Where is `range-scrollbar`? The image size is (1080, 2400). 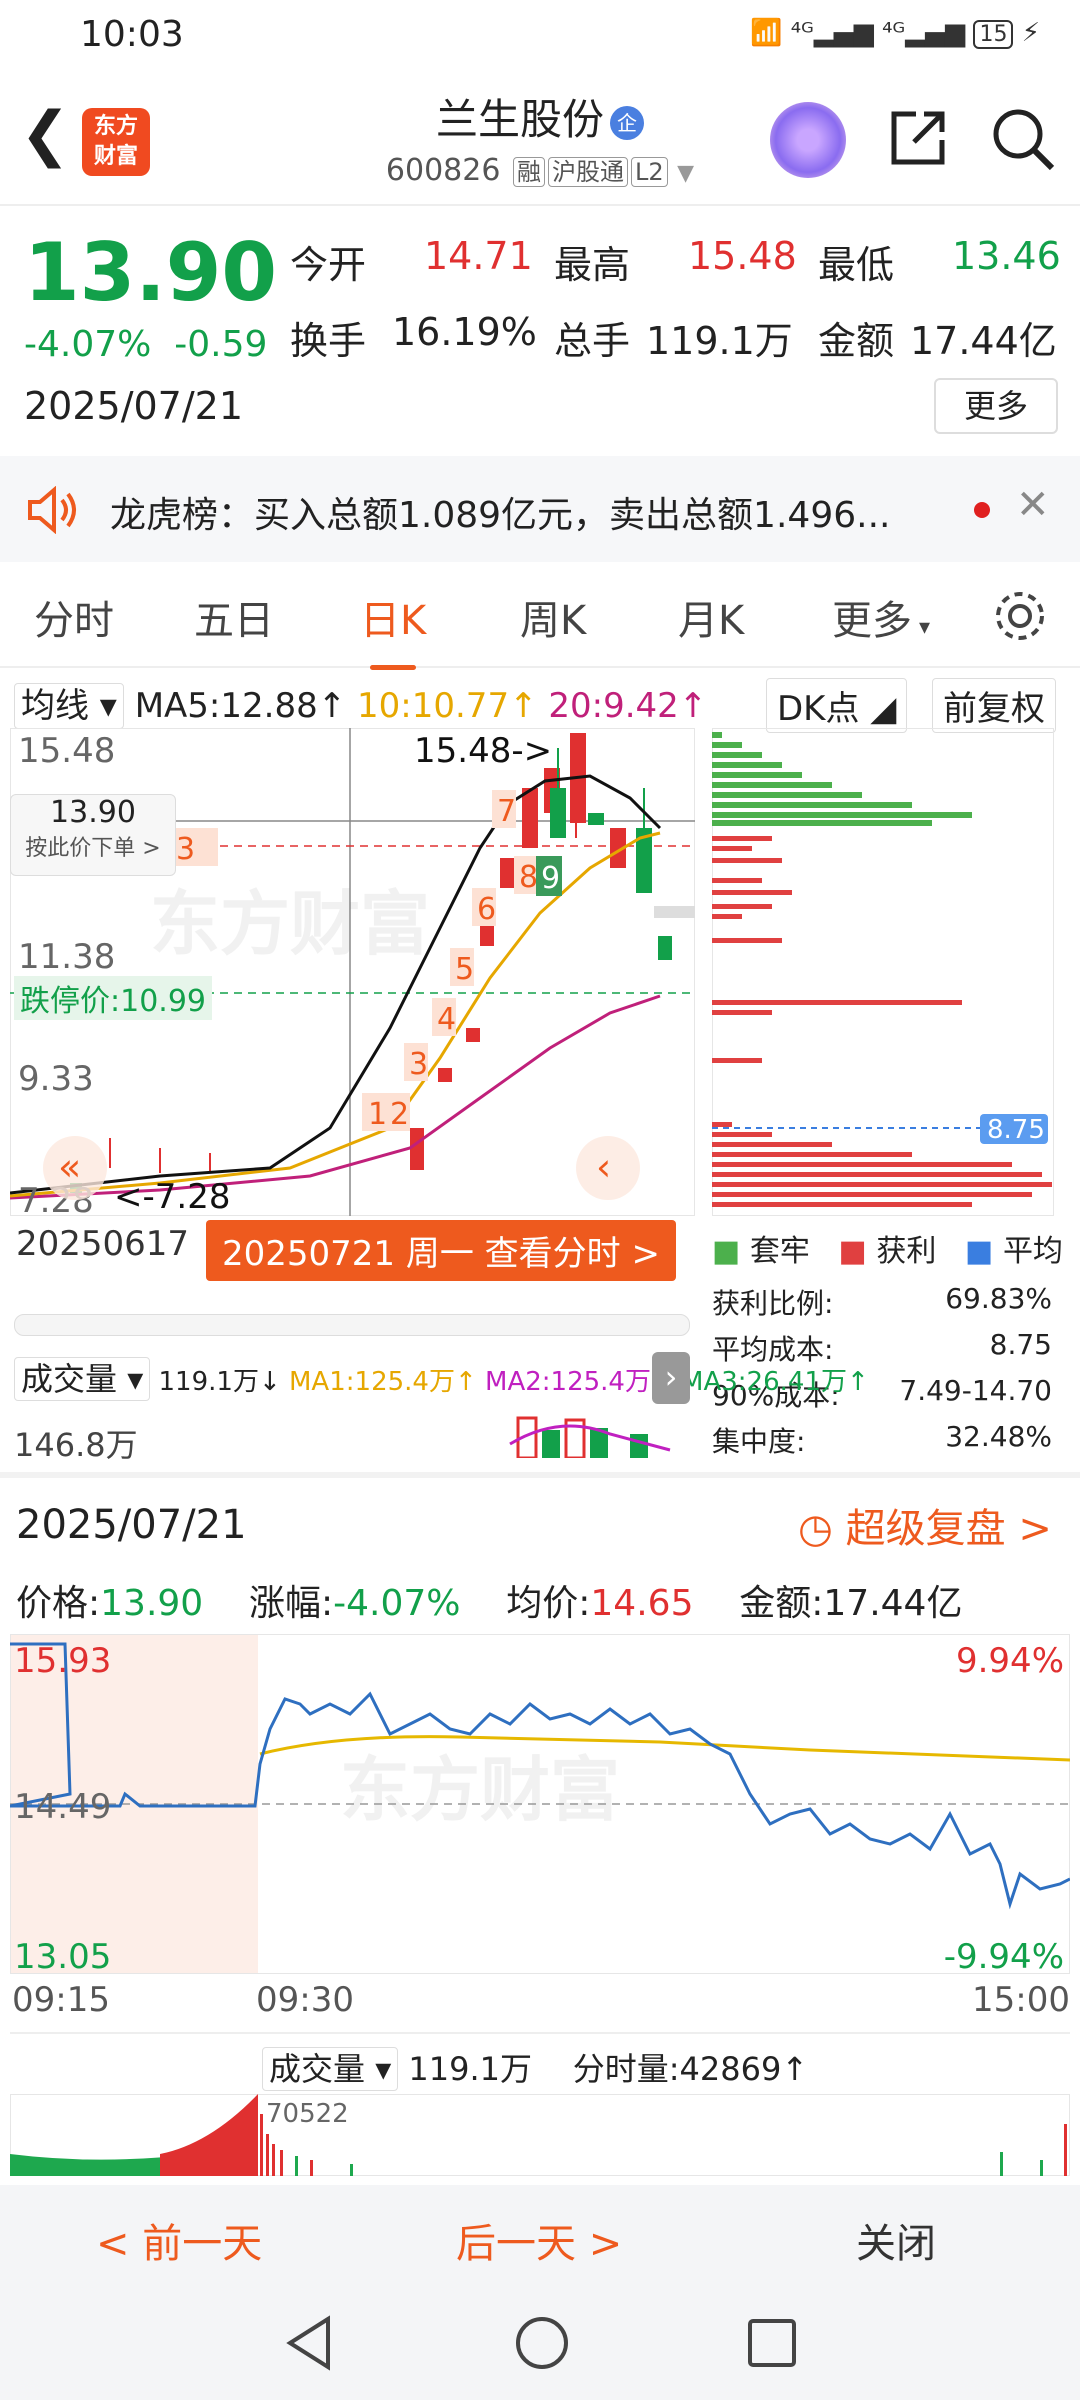 range-scrollbar is located at coordinates (352, 1325).